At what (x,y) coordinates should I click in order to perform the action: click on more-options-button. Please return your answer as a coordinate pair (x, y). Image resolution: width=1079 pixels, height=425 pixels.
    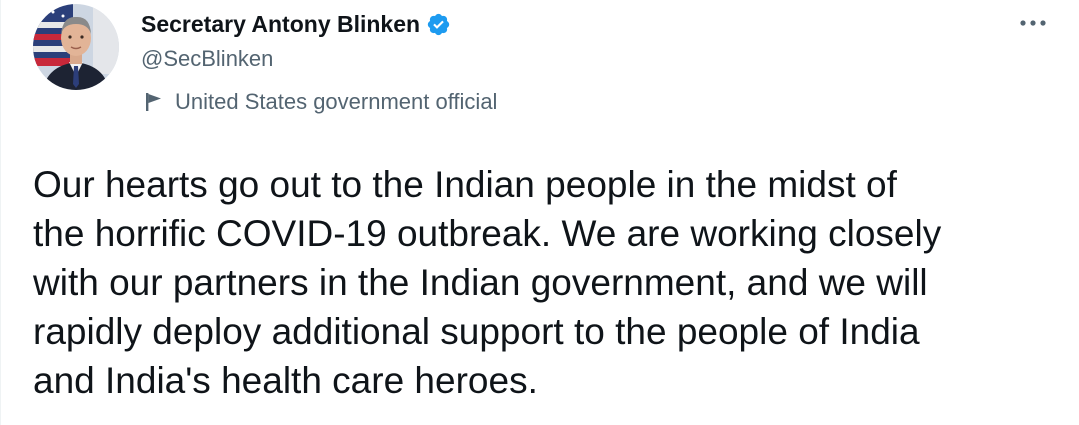
    Looking at the image, I should click on (1033, 23).